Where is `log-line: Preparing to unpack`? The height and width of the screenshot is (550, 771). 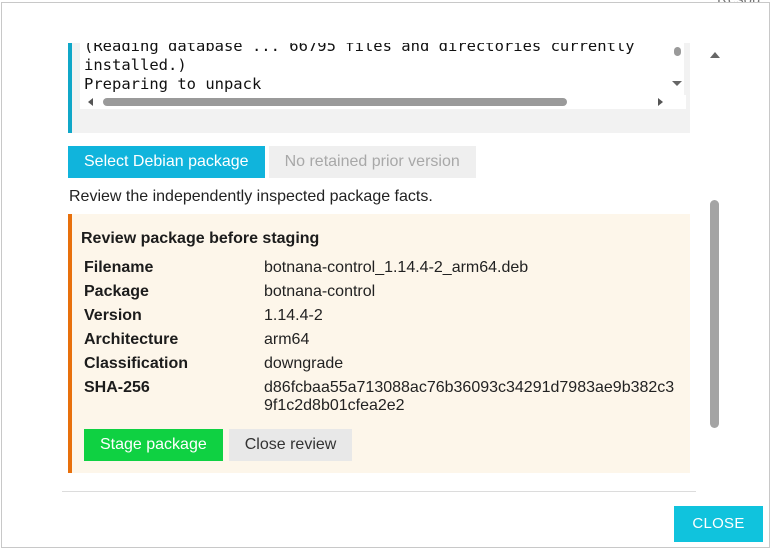
log-line: Preparing to unpack is located at coordinates (173, 84).